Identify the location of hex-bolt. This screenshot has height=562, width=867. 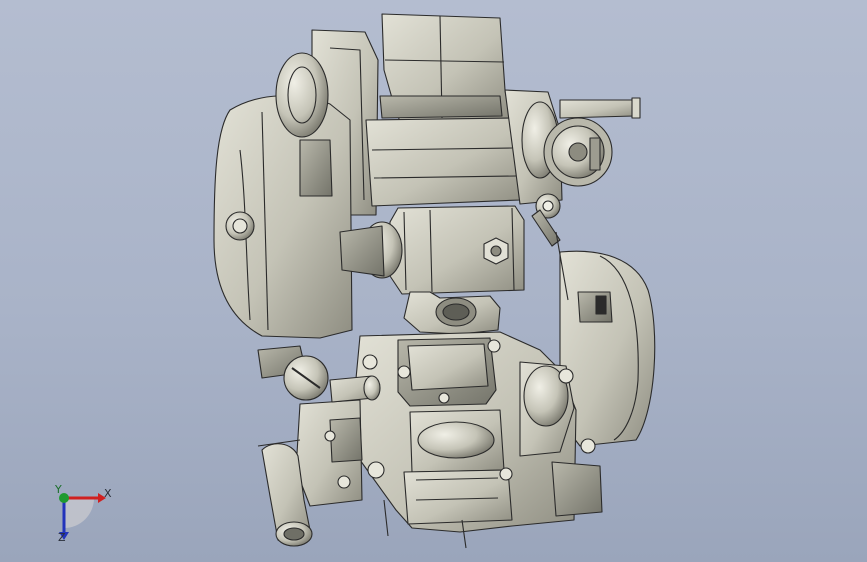
(496, 251).